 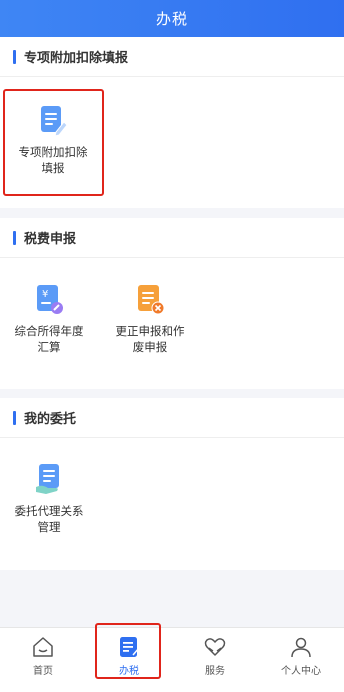 I want to click on tab-services: 服务, so click(x=215, y=660).